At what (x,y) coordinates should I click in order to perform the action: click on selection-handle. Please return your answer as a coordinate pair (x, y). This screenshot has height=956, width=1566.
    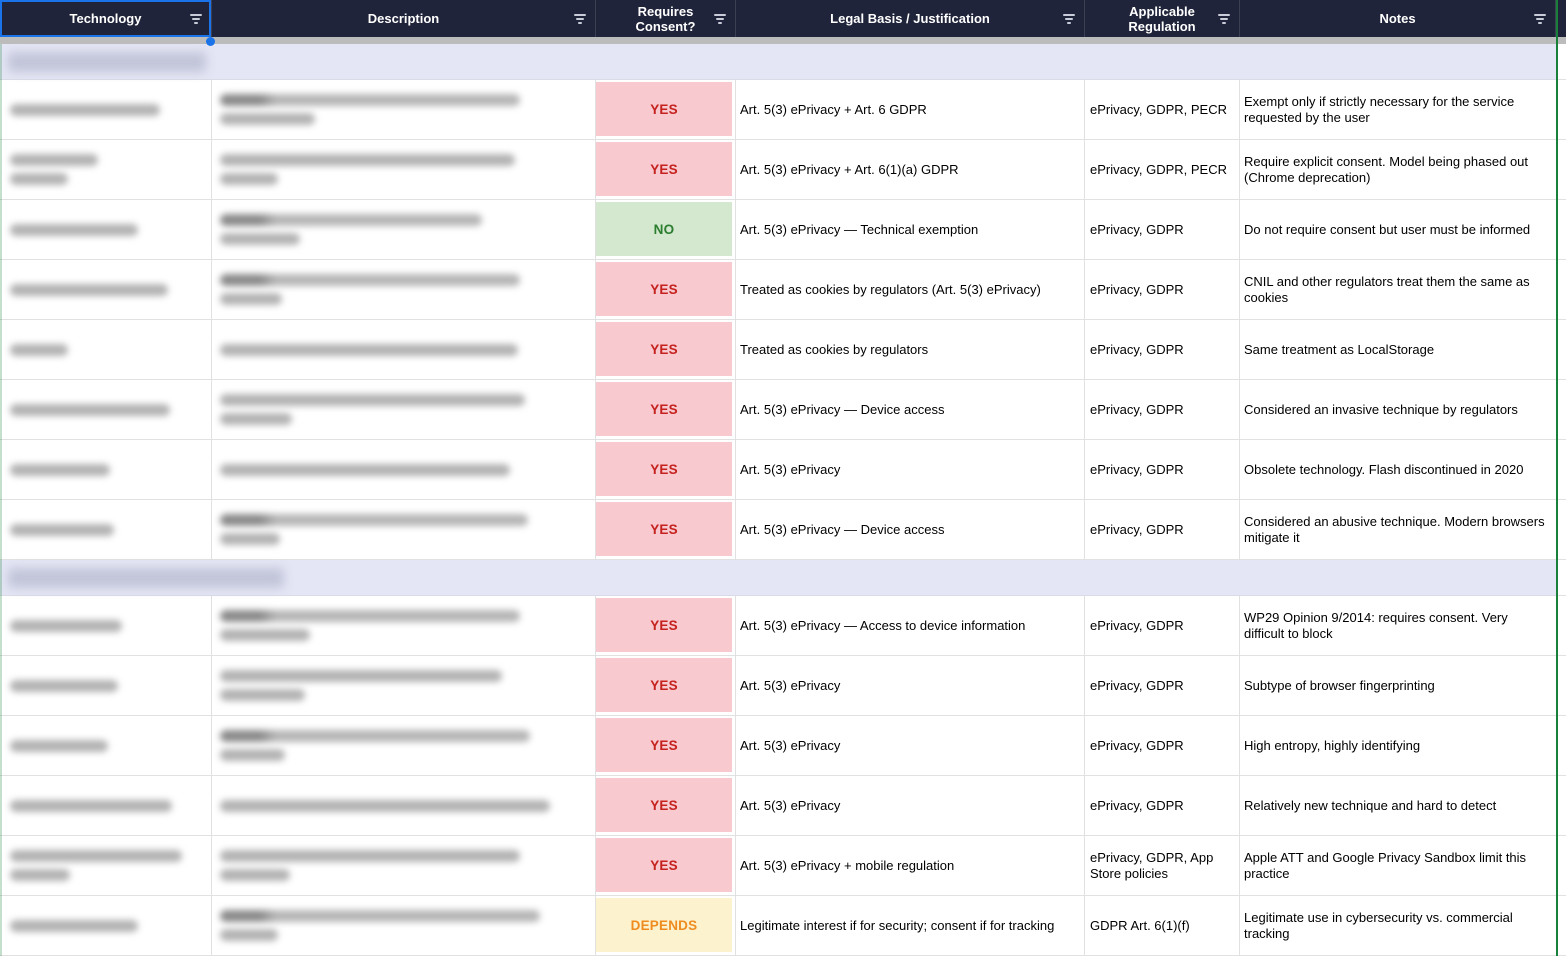
    Looking at the image, I should click on (210, 41).